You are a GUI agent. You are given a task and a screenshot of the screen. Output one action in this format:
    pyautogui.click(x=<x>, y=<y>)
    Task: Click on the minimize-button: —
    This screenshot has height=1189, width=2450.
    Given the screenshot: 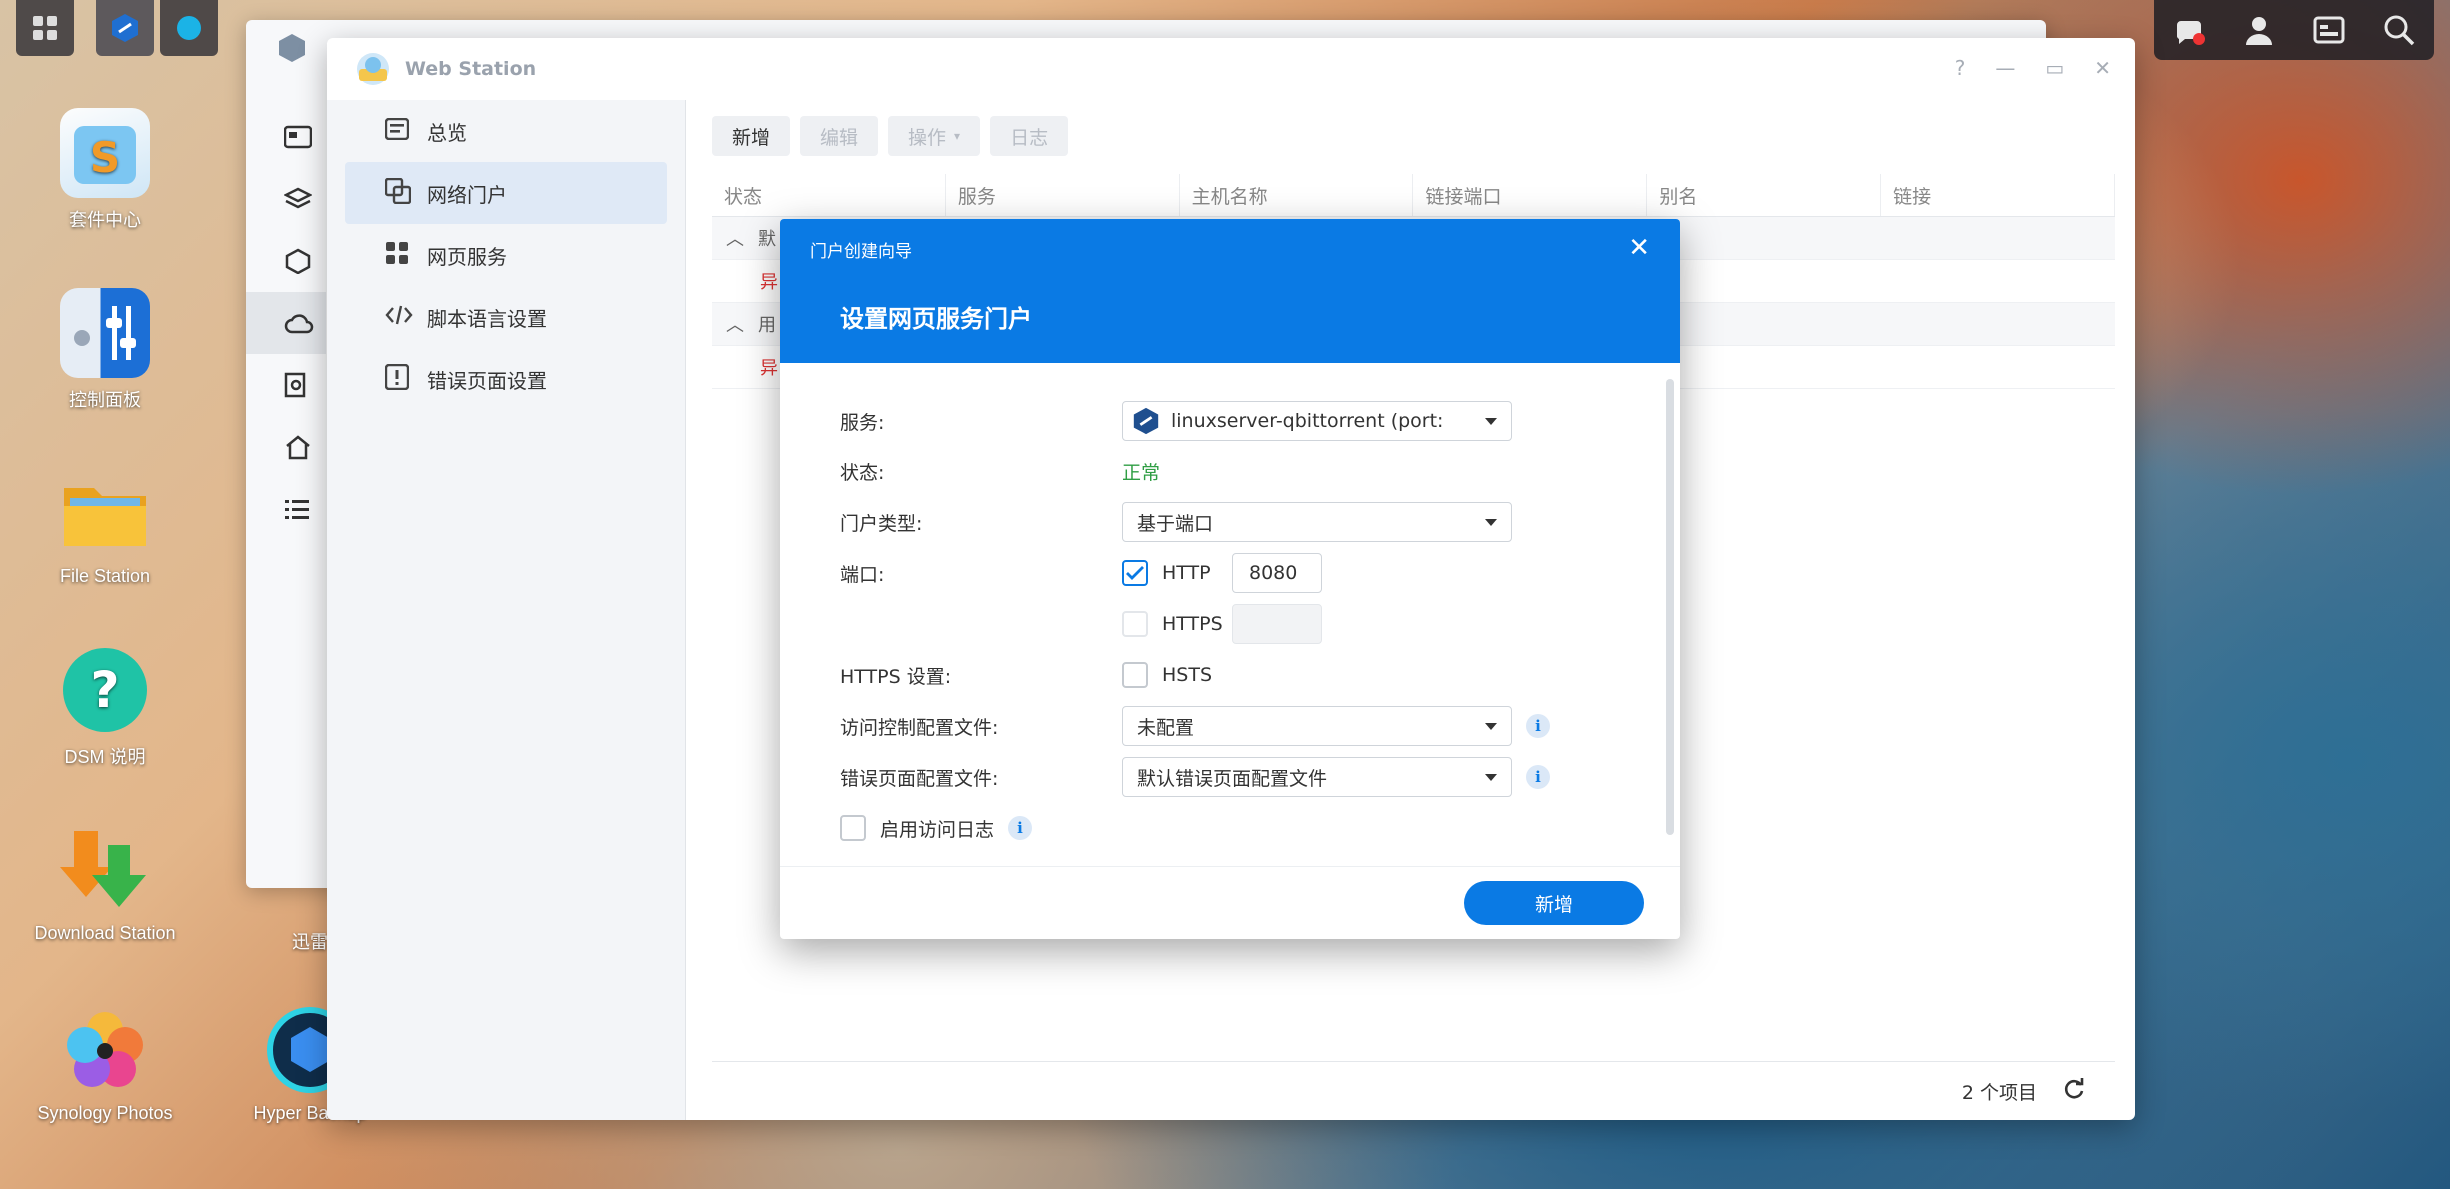 What is the action you would take?
    pyautogui.click(x=2005, y=68)
    